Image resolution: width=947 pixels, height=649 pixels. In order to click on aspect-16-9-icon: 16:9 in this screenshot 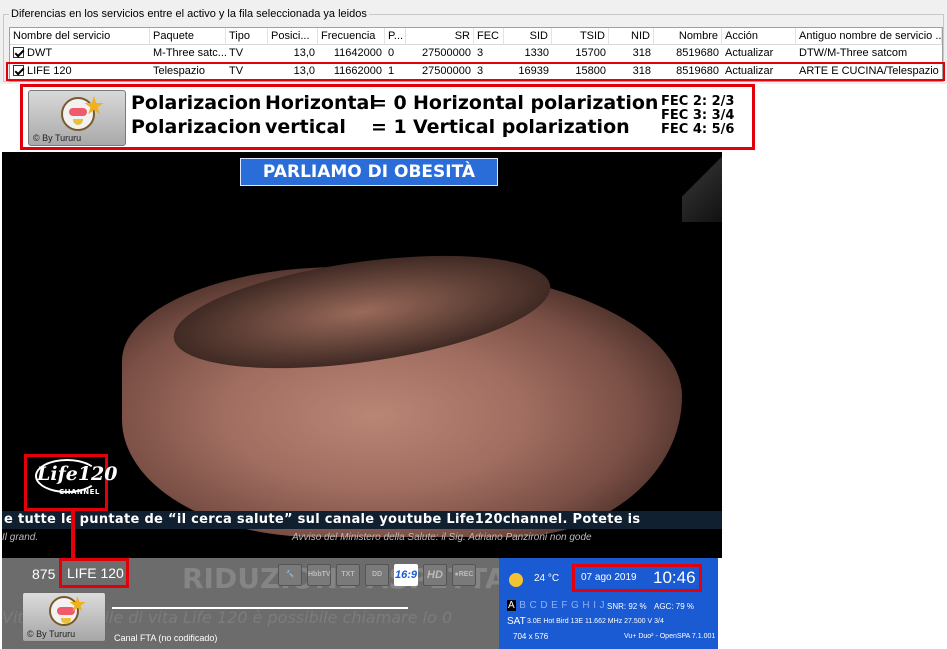, I will do `click(406, 575)`.